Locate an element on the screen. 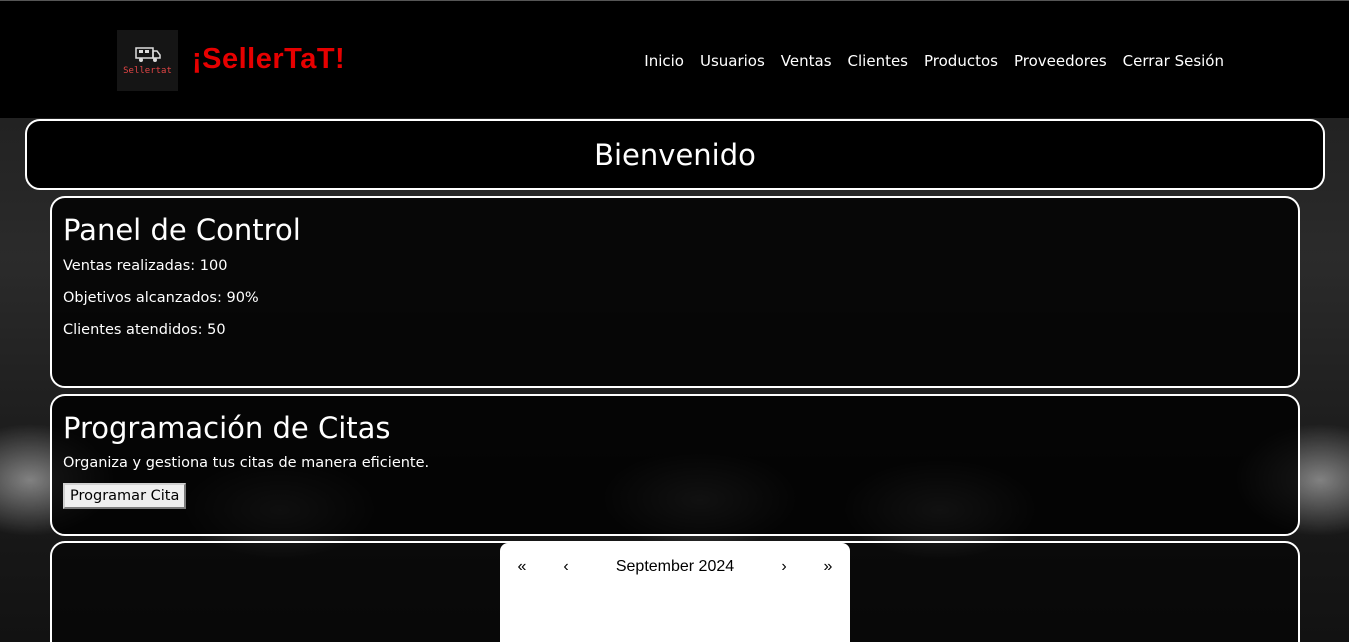 The width and height of the screenshot is (1349, 642). logo-text: Sellertat is located at coordinates (147, 71).